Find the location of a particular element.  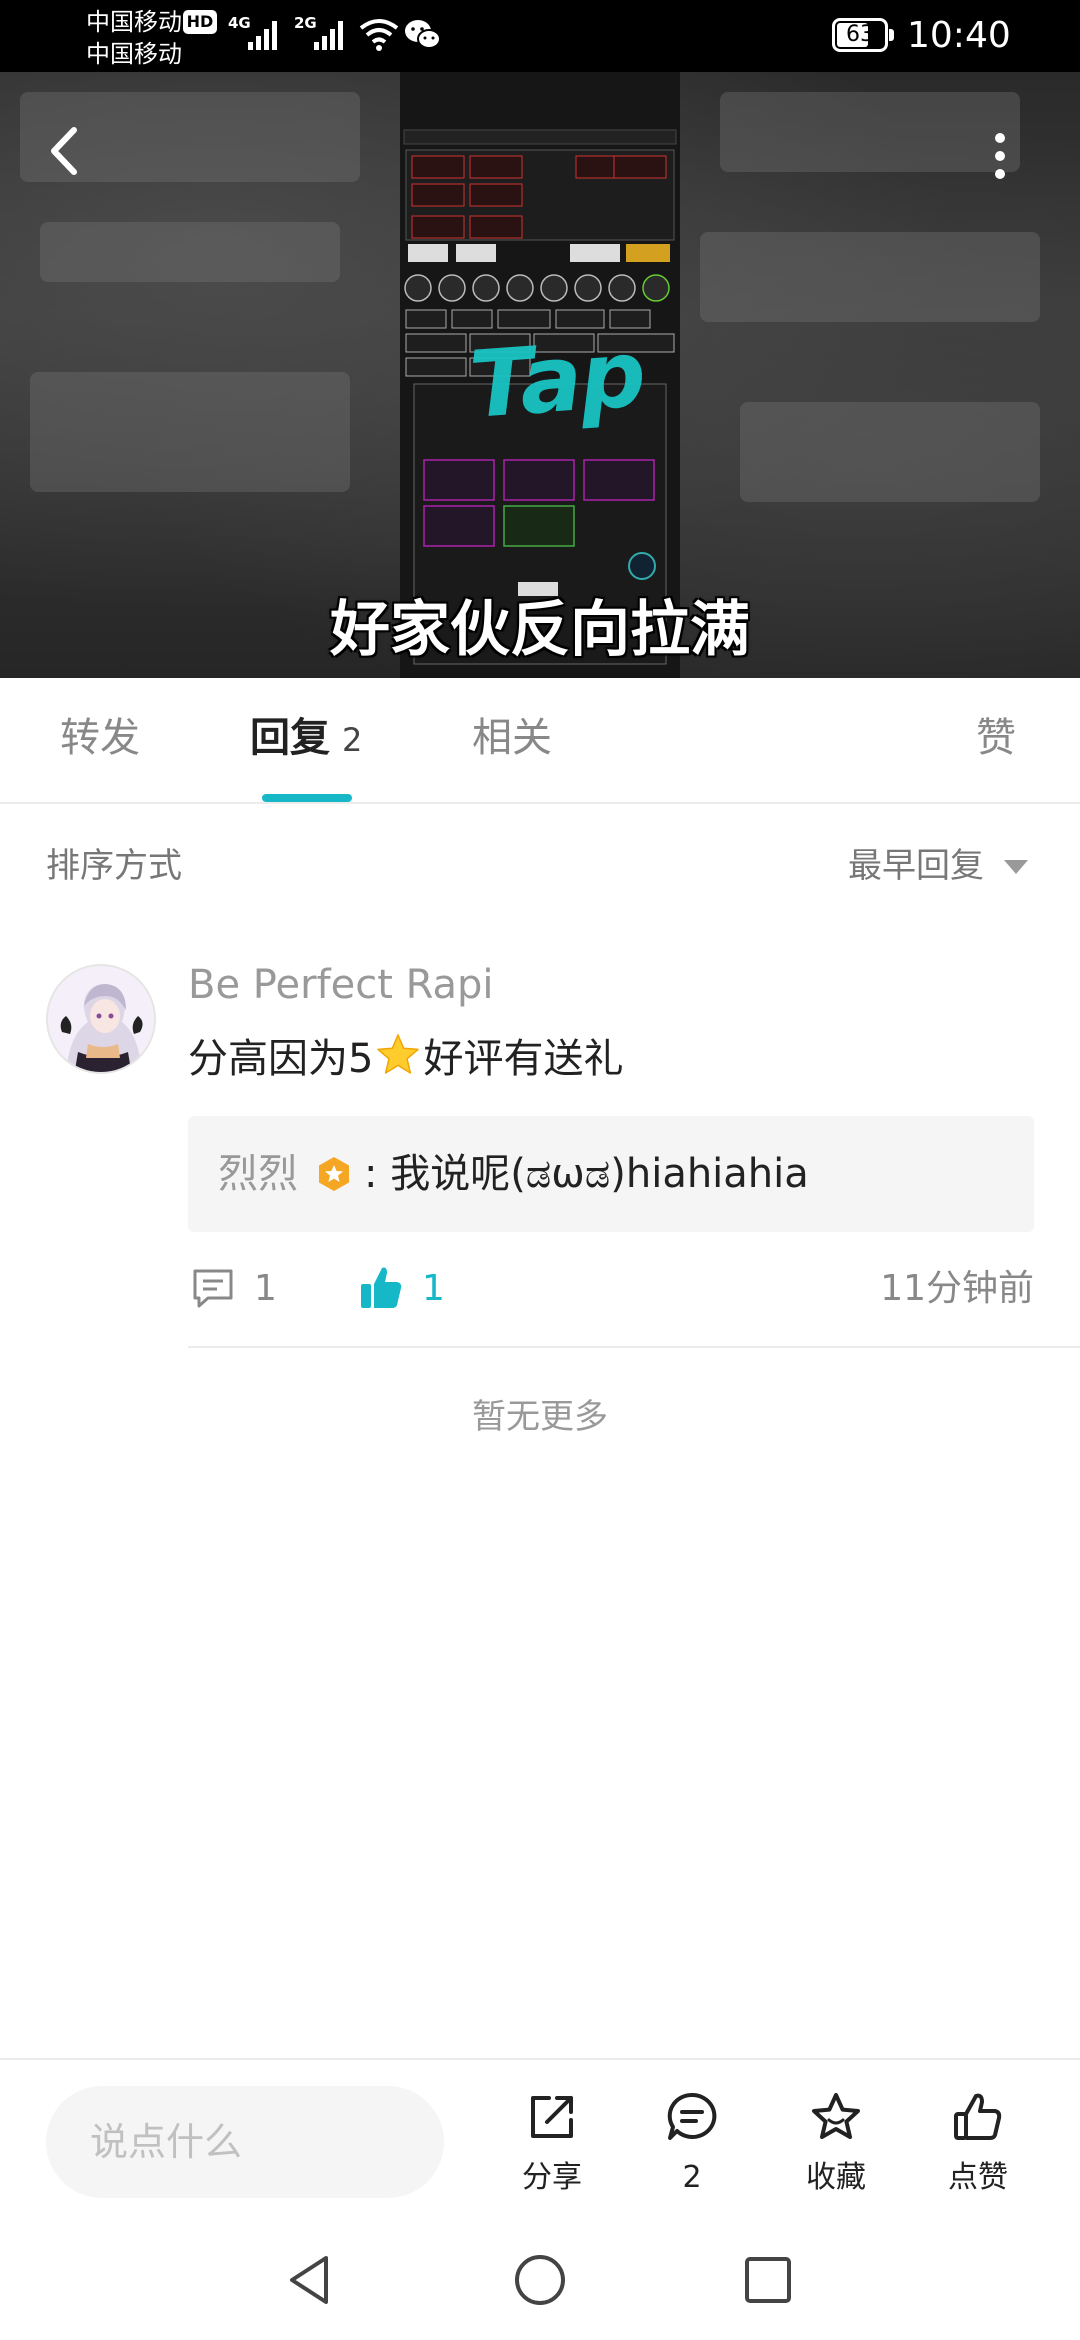

tab-bar: 转发 回复 2 相关 赞 is located at coordinates (540, 741).